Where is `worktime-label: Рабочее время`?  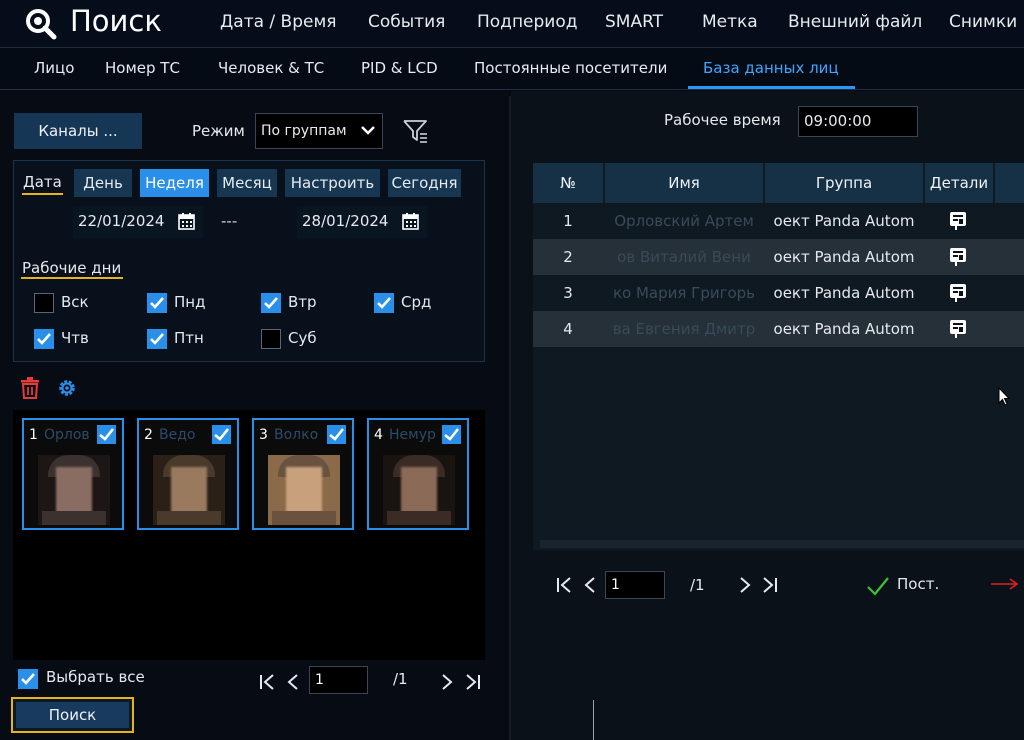
worktime-label: Рабочее время is located at coordinates (722, 120).